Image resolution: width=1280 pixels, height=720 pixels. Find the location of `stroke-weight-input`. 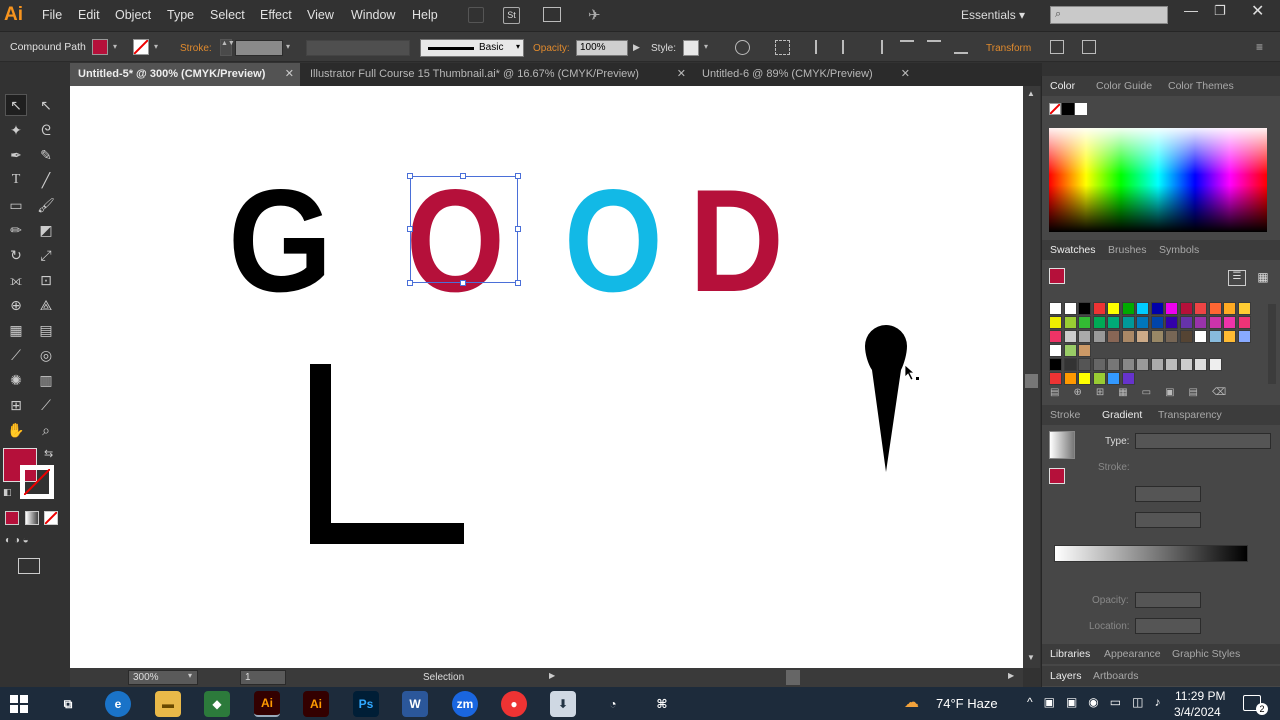

stroke-weight-input is located at coordinates (259, 48).